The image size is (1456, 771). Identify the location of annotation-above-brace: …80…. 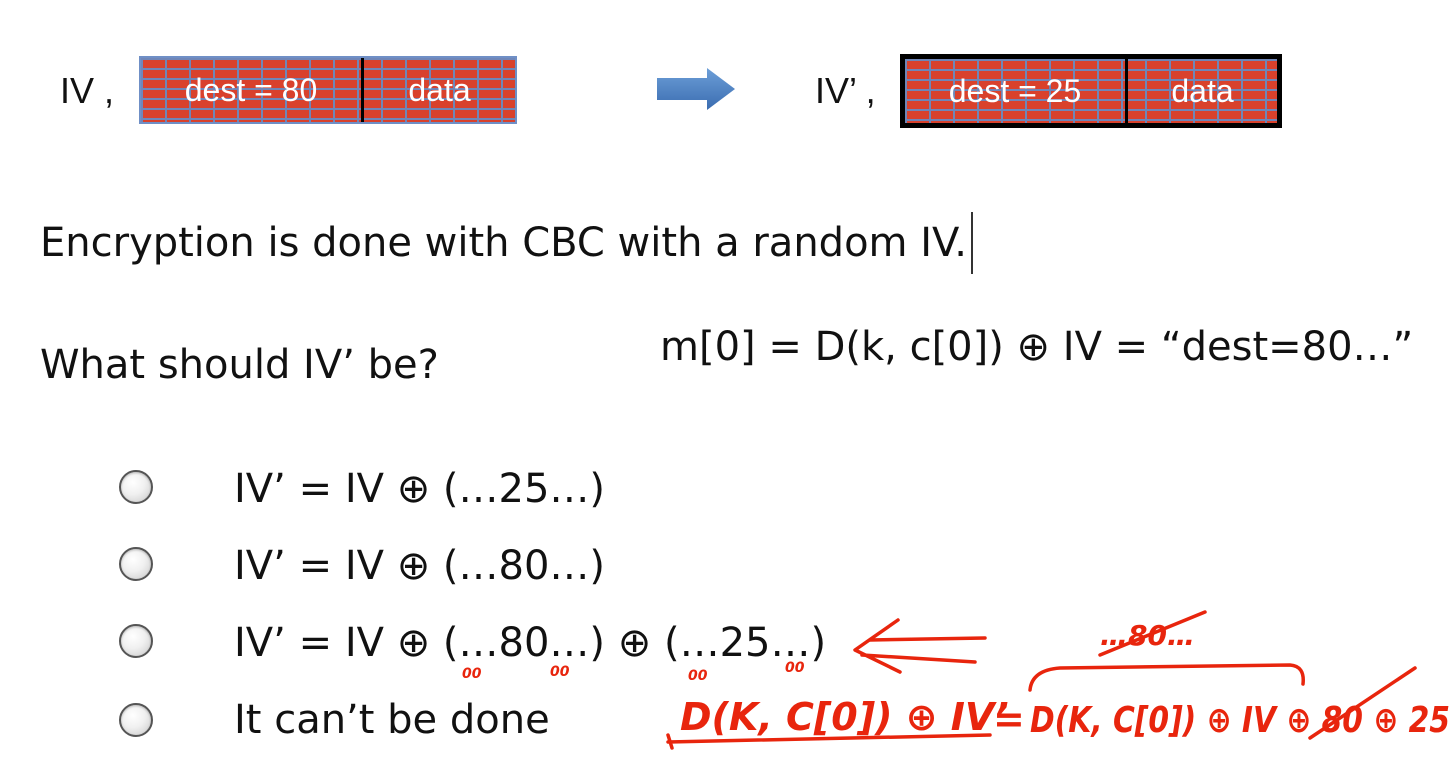
(1147, 635).